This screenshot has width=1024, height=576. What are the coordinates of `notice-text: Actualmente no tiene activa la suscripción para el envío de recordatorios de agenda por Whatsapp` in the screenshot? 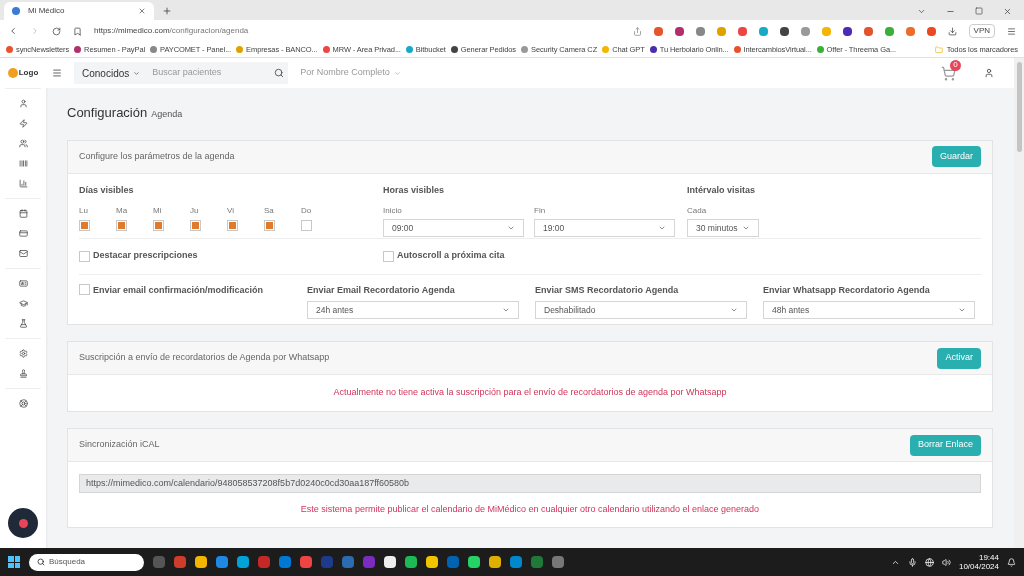 It's located at (530, 393).